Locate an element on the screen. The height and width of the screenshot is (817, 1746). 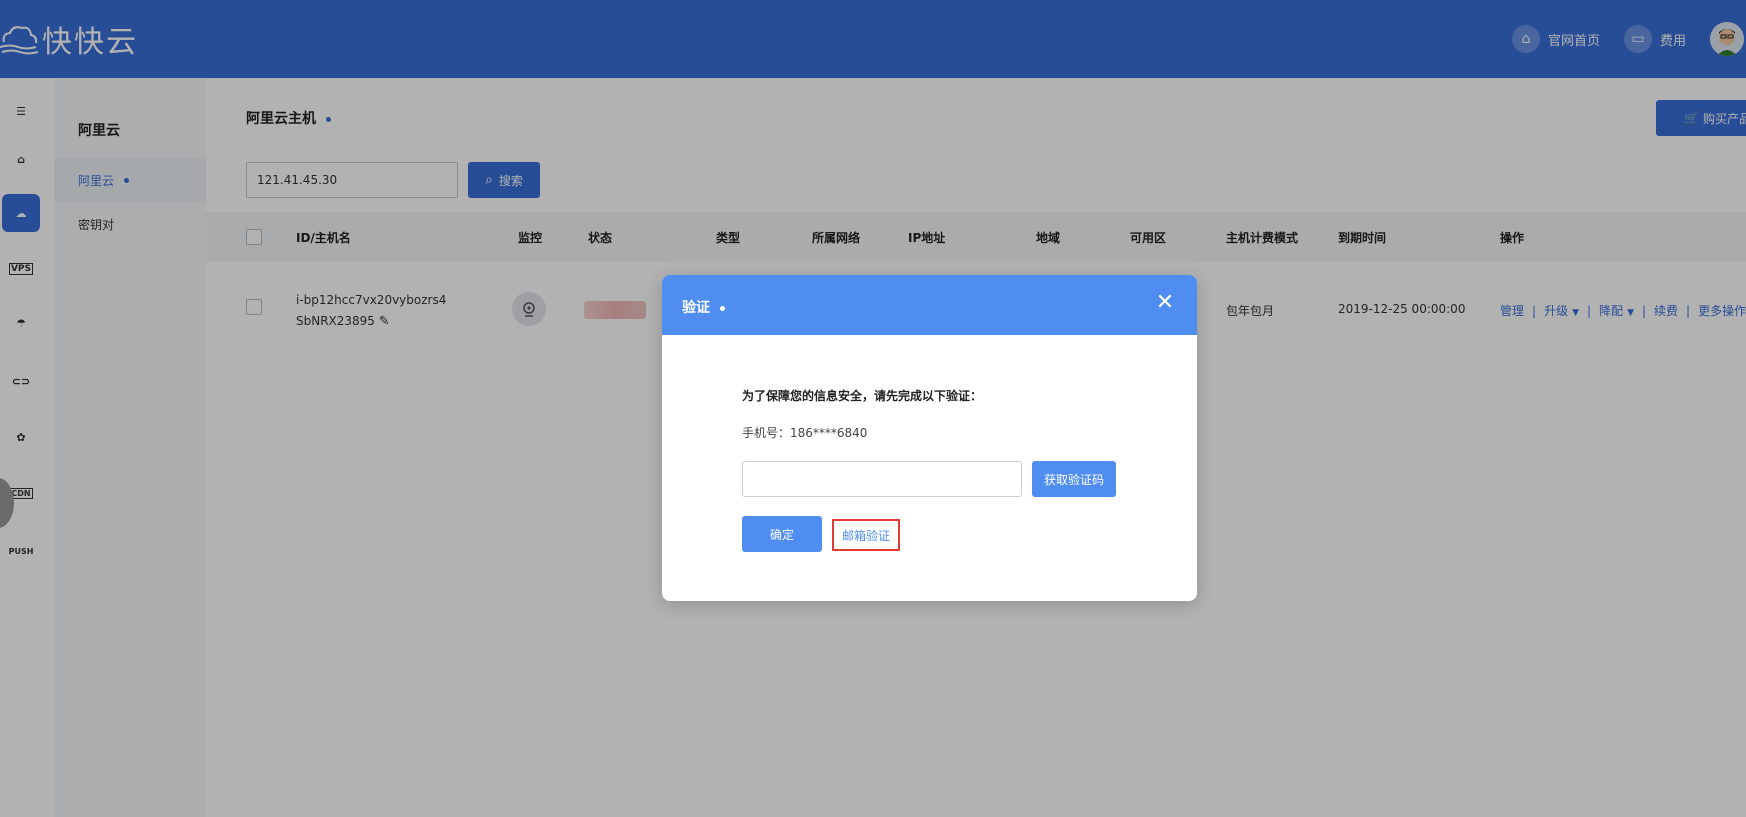
get-code-button: 获取验证码 is located at coordinates (1074, 479).